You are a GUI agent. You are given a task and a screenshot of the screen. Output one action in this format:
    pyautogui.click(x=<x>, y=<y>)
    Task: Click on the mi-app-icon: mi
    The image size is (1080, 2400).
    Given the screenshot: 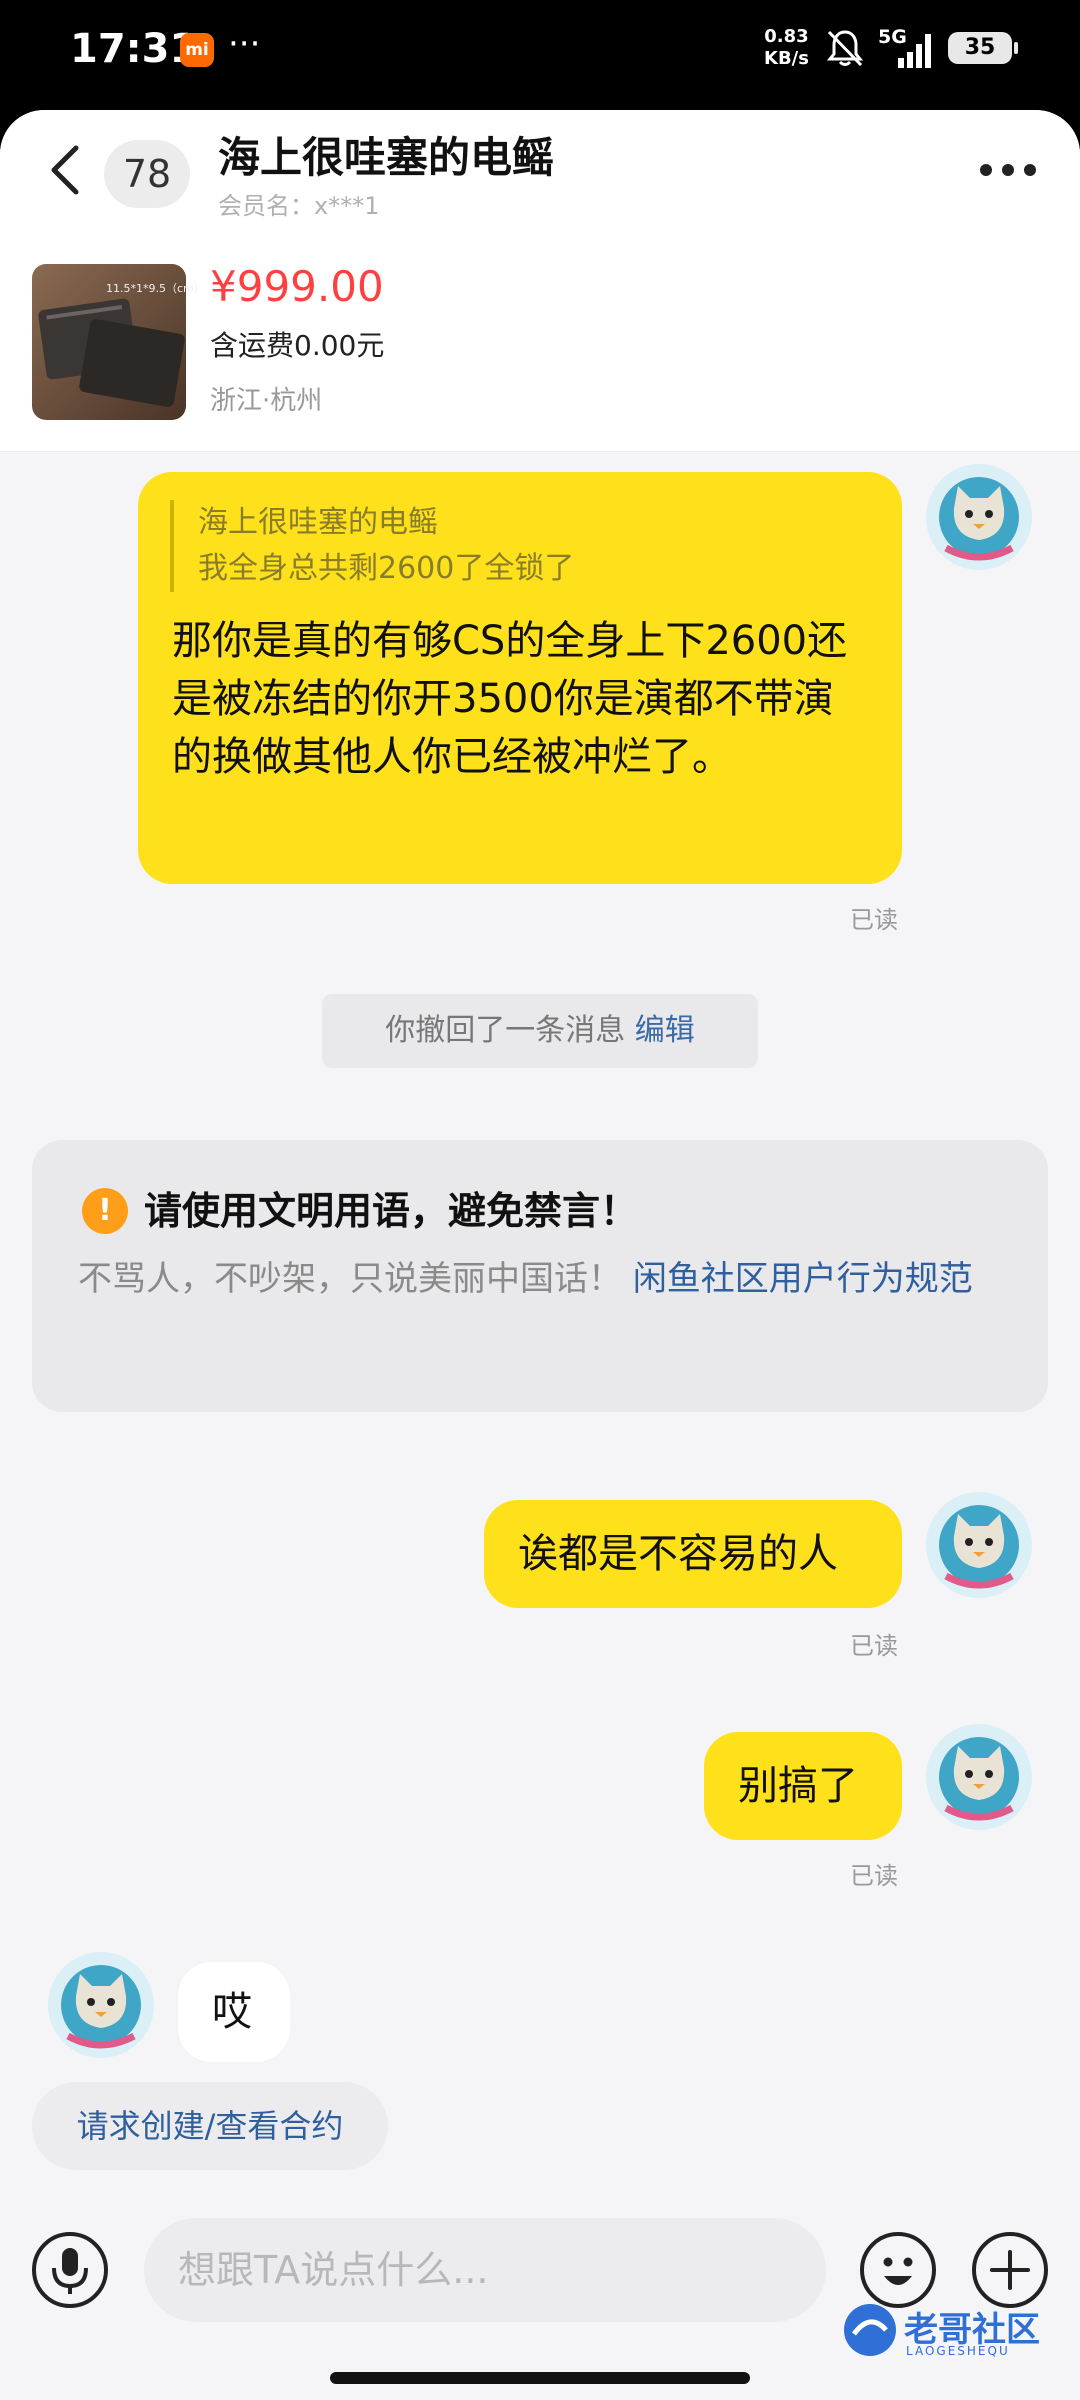 What is the action you would take?
    pyautogui.click(x=197, y=50)
    